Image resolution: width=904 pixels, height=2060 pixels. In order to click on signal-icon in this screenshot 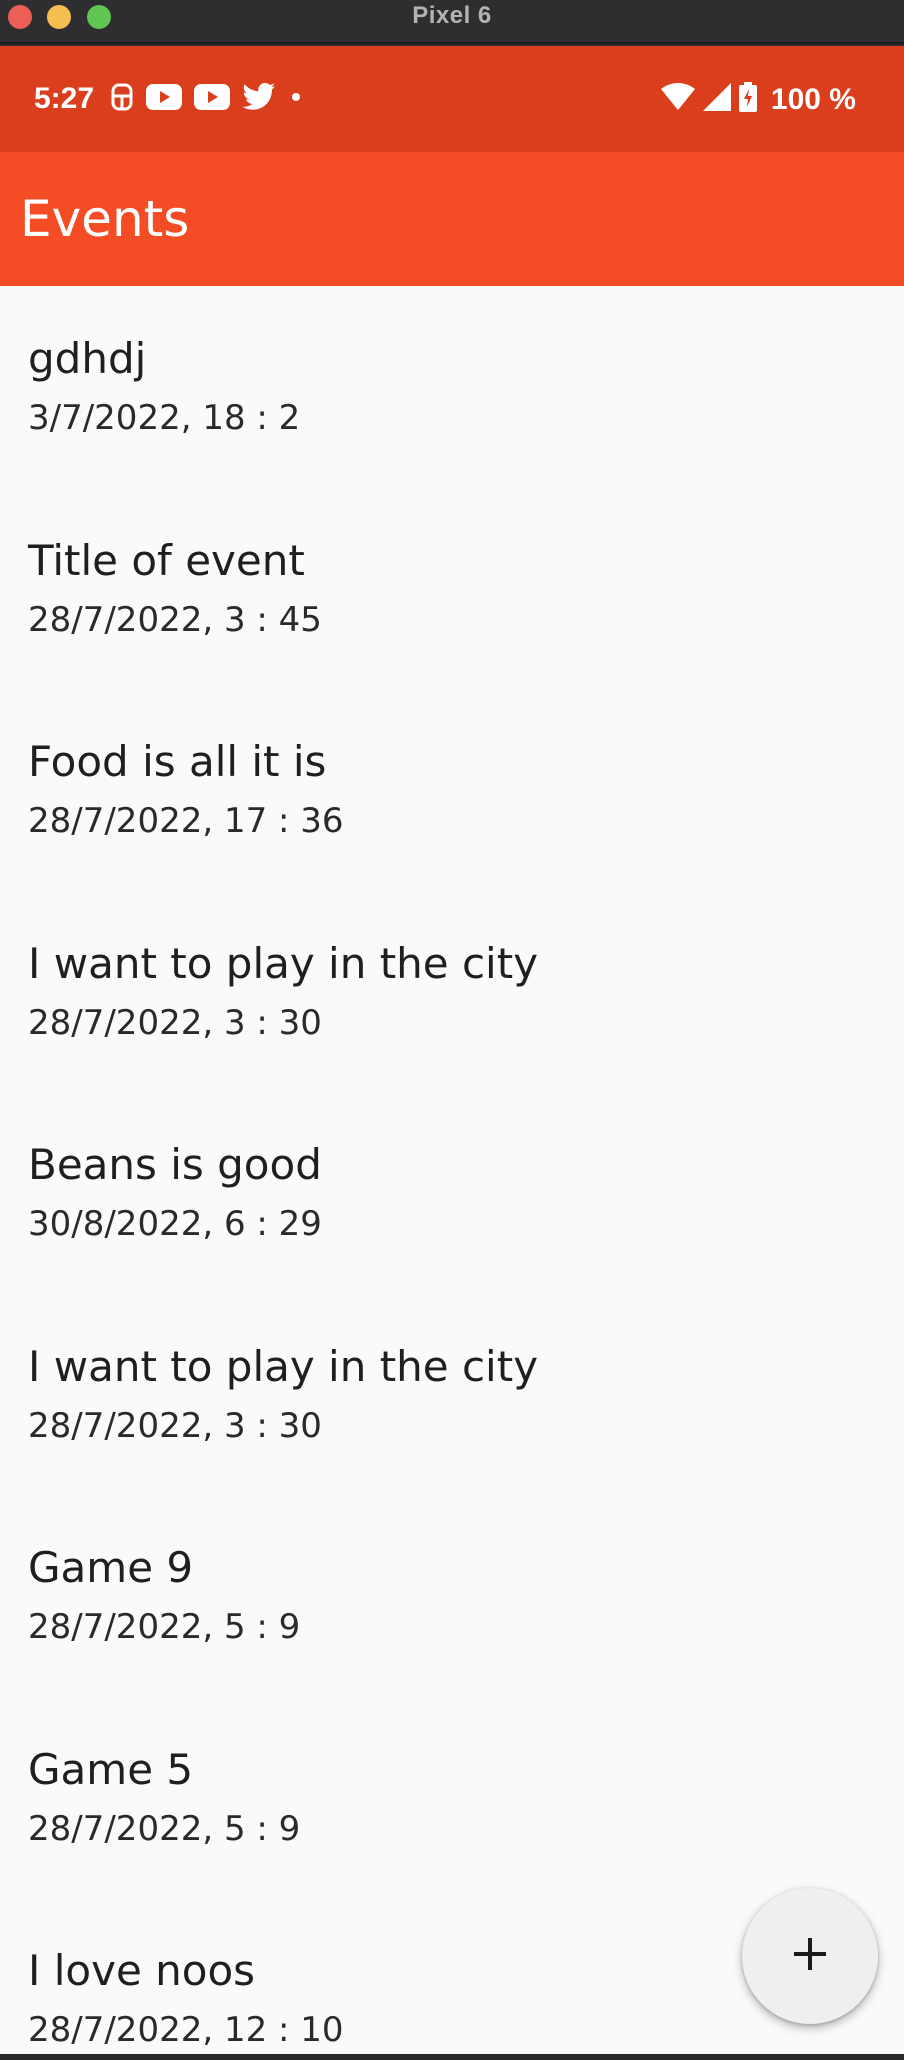, I will do `click(716, 99)`.